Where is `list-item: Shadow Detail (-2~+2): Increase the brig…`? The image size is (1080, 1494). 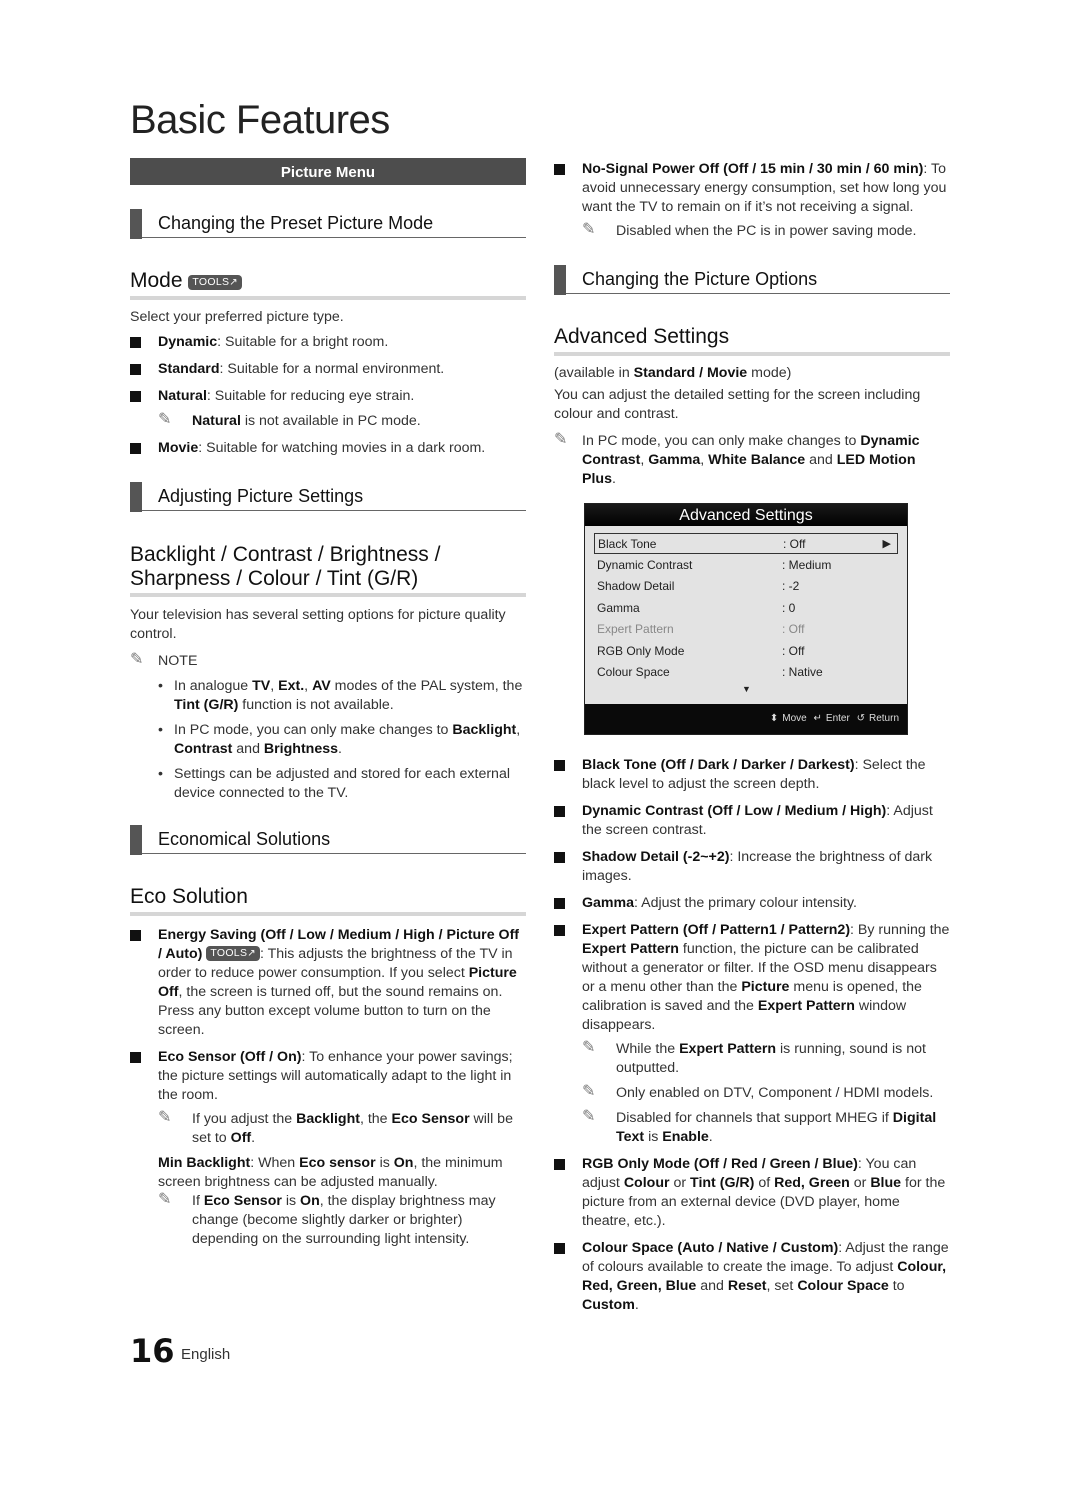
list-item: Shadow Detail (-2~+2): Increase the brig… is located at coordinates (752, 867).